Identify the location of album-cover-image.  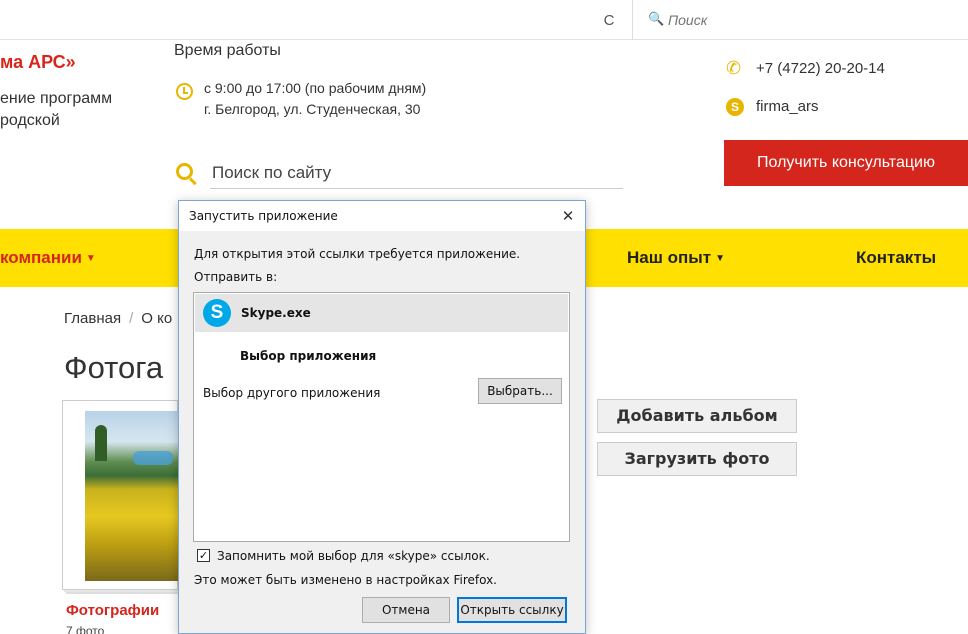
(132, 496).